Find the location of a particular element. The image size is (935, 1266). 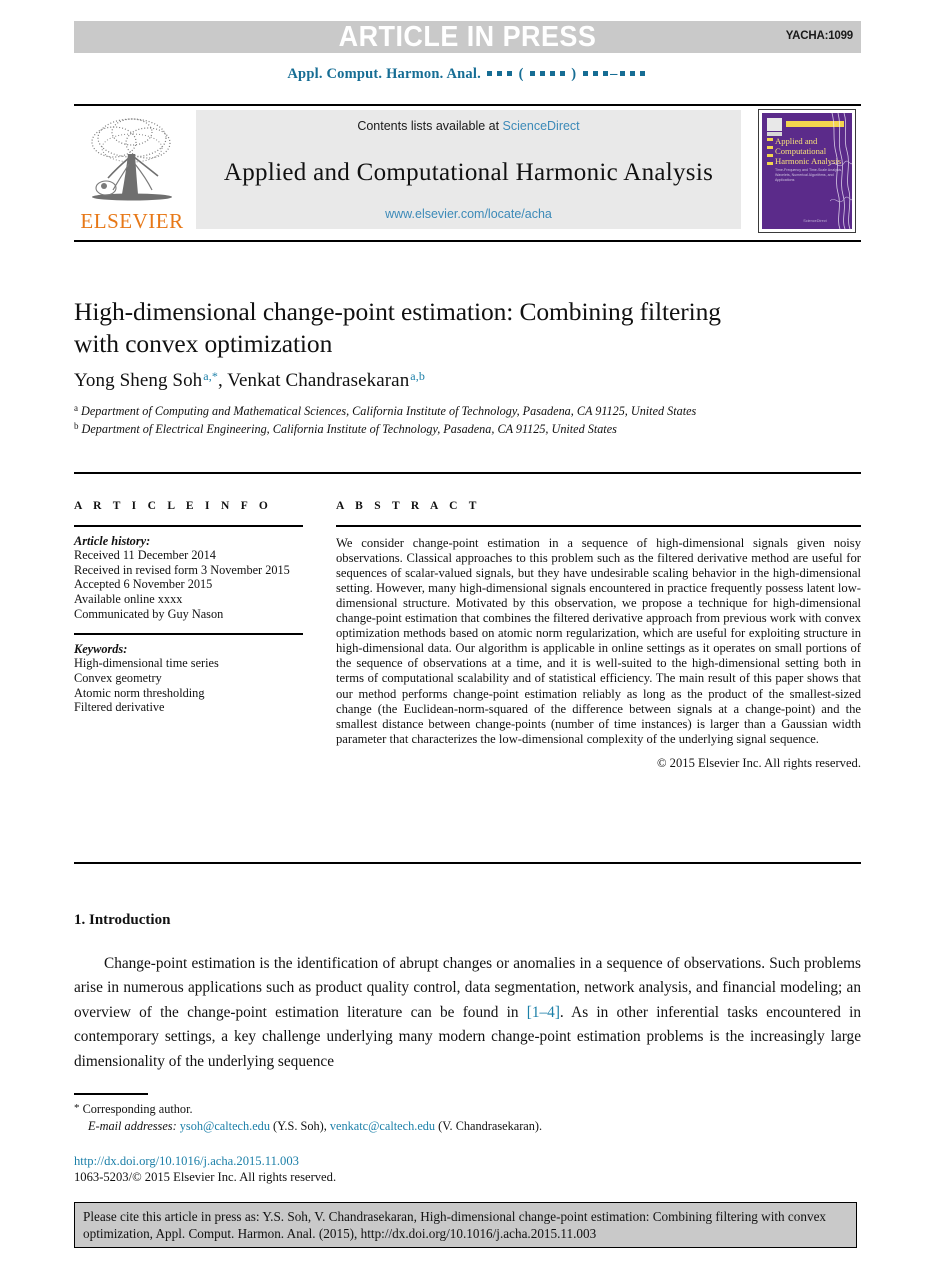

keywords-label: Keywords: is located at coordinates (101, 648).